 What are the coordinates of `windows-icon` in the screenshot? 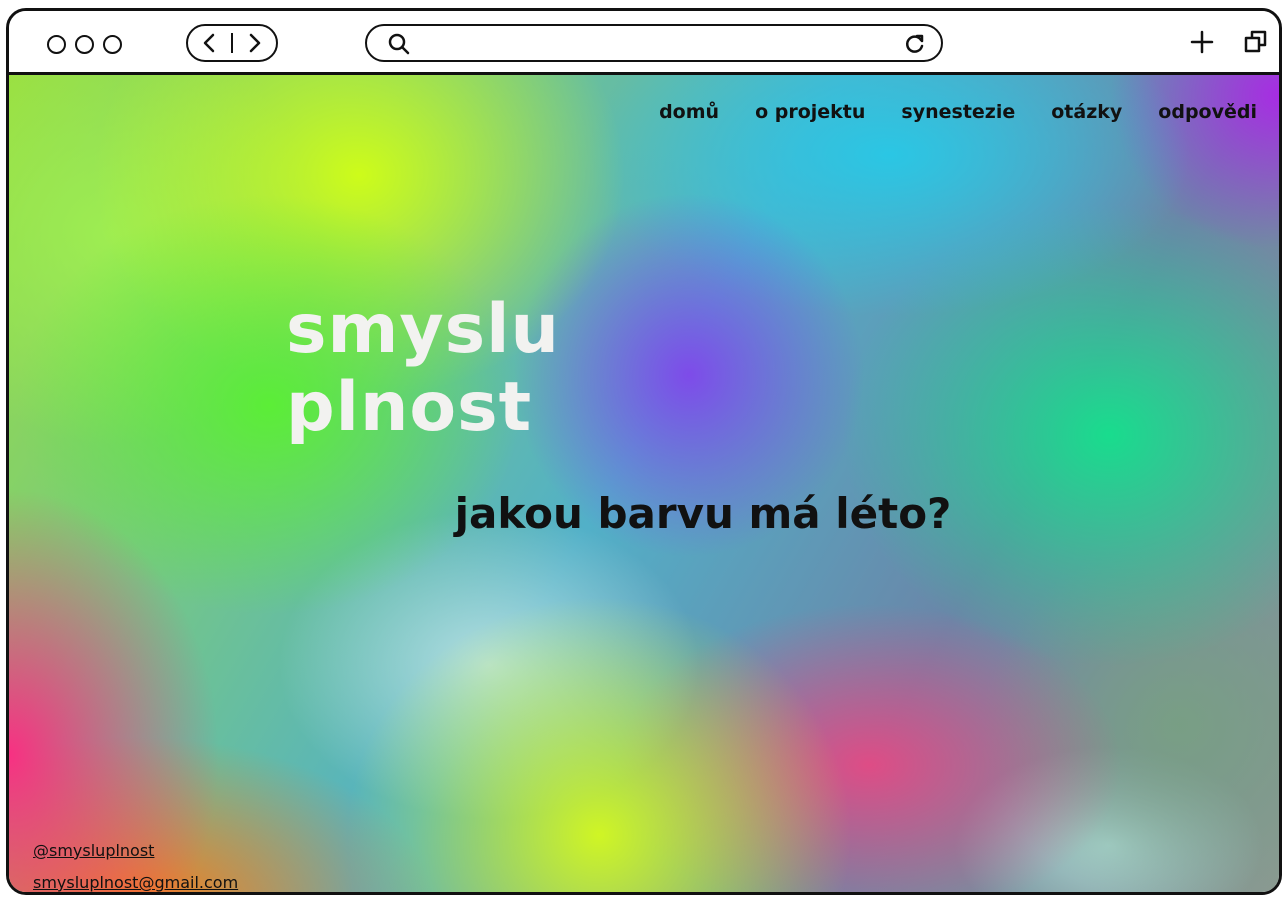 It's located at (1256, 42).